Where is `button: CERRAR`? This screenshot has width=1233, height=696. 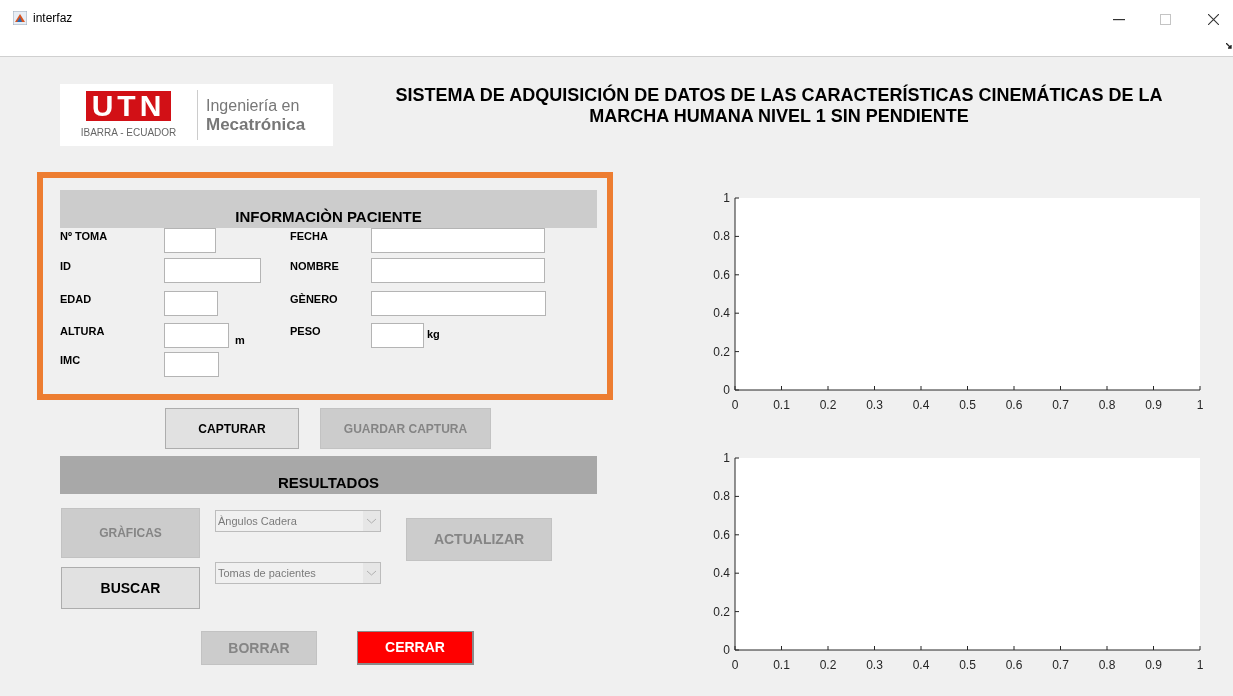 button: CERRAR is located at coordinates (415, 648).